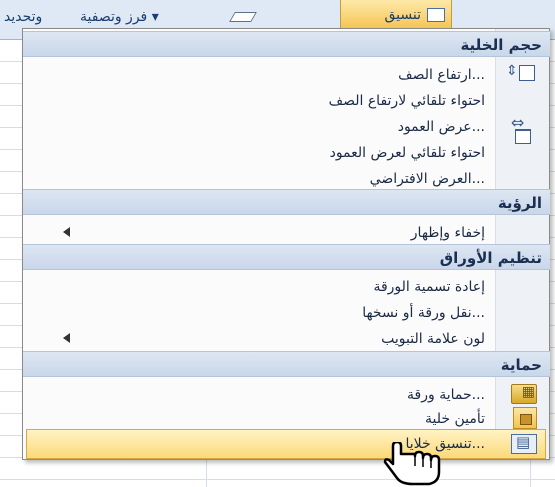 This screenshot has height=487, width=555. Describe the element at coordinates (524, 394) in the screenshot. I see `protect-sheet-icon` at that location.